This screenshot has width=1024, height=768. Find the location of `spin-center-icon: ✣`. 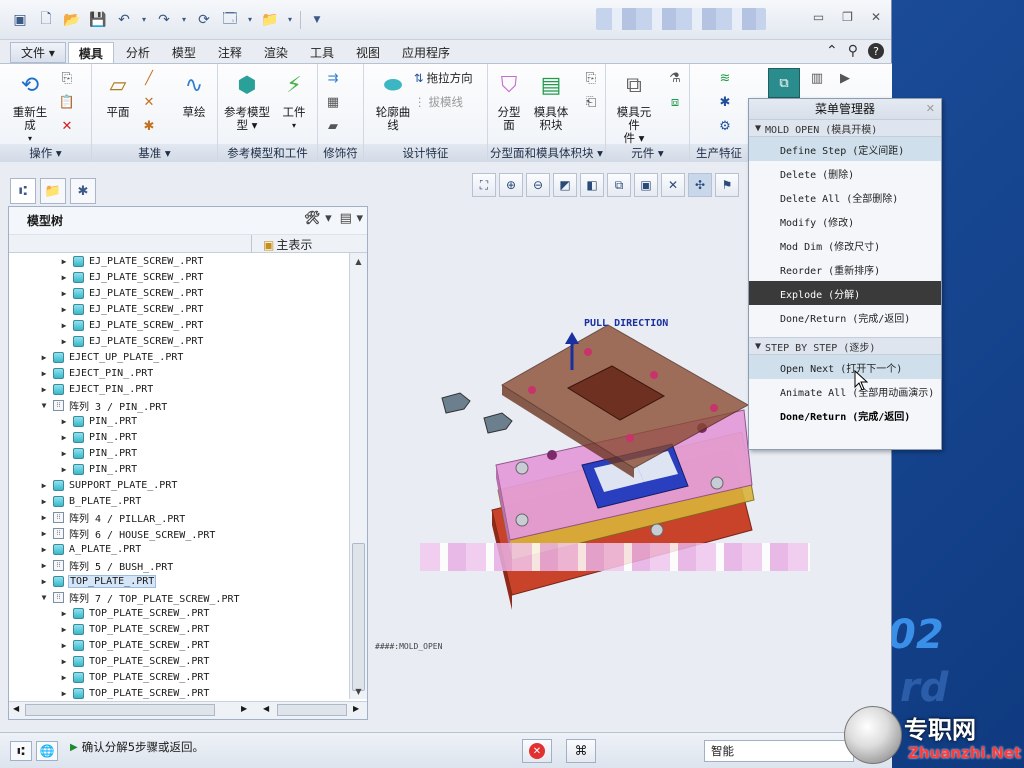

spin-center-icon: ✣ is located at coordinates (700, 185).